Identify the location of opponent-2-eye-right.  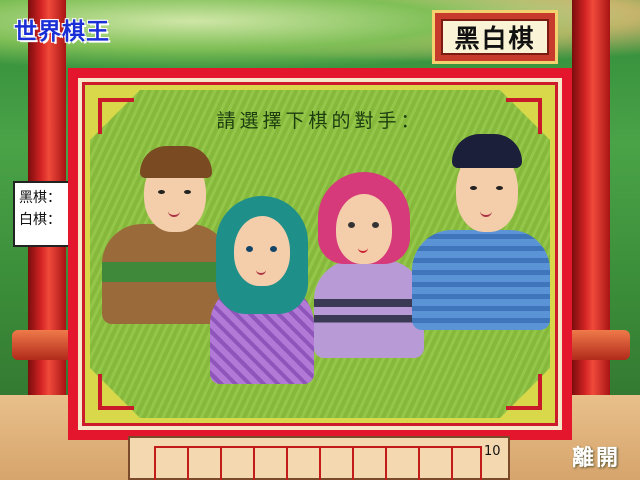
(273, 249).